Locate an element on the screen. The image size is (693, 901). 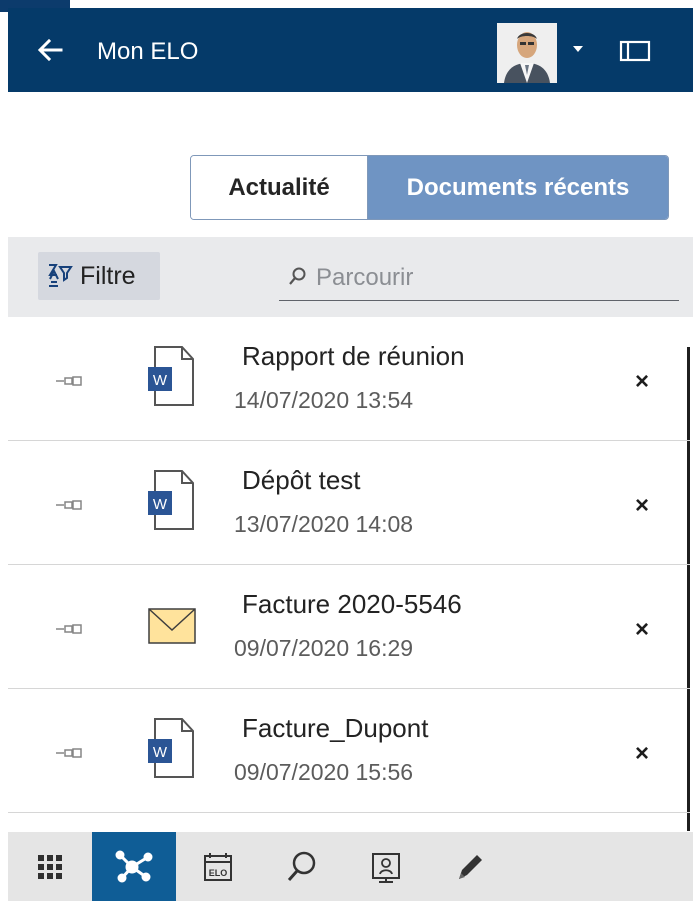
nav-network is located at coordinates (134, 866).